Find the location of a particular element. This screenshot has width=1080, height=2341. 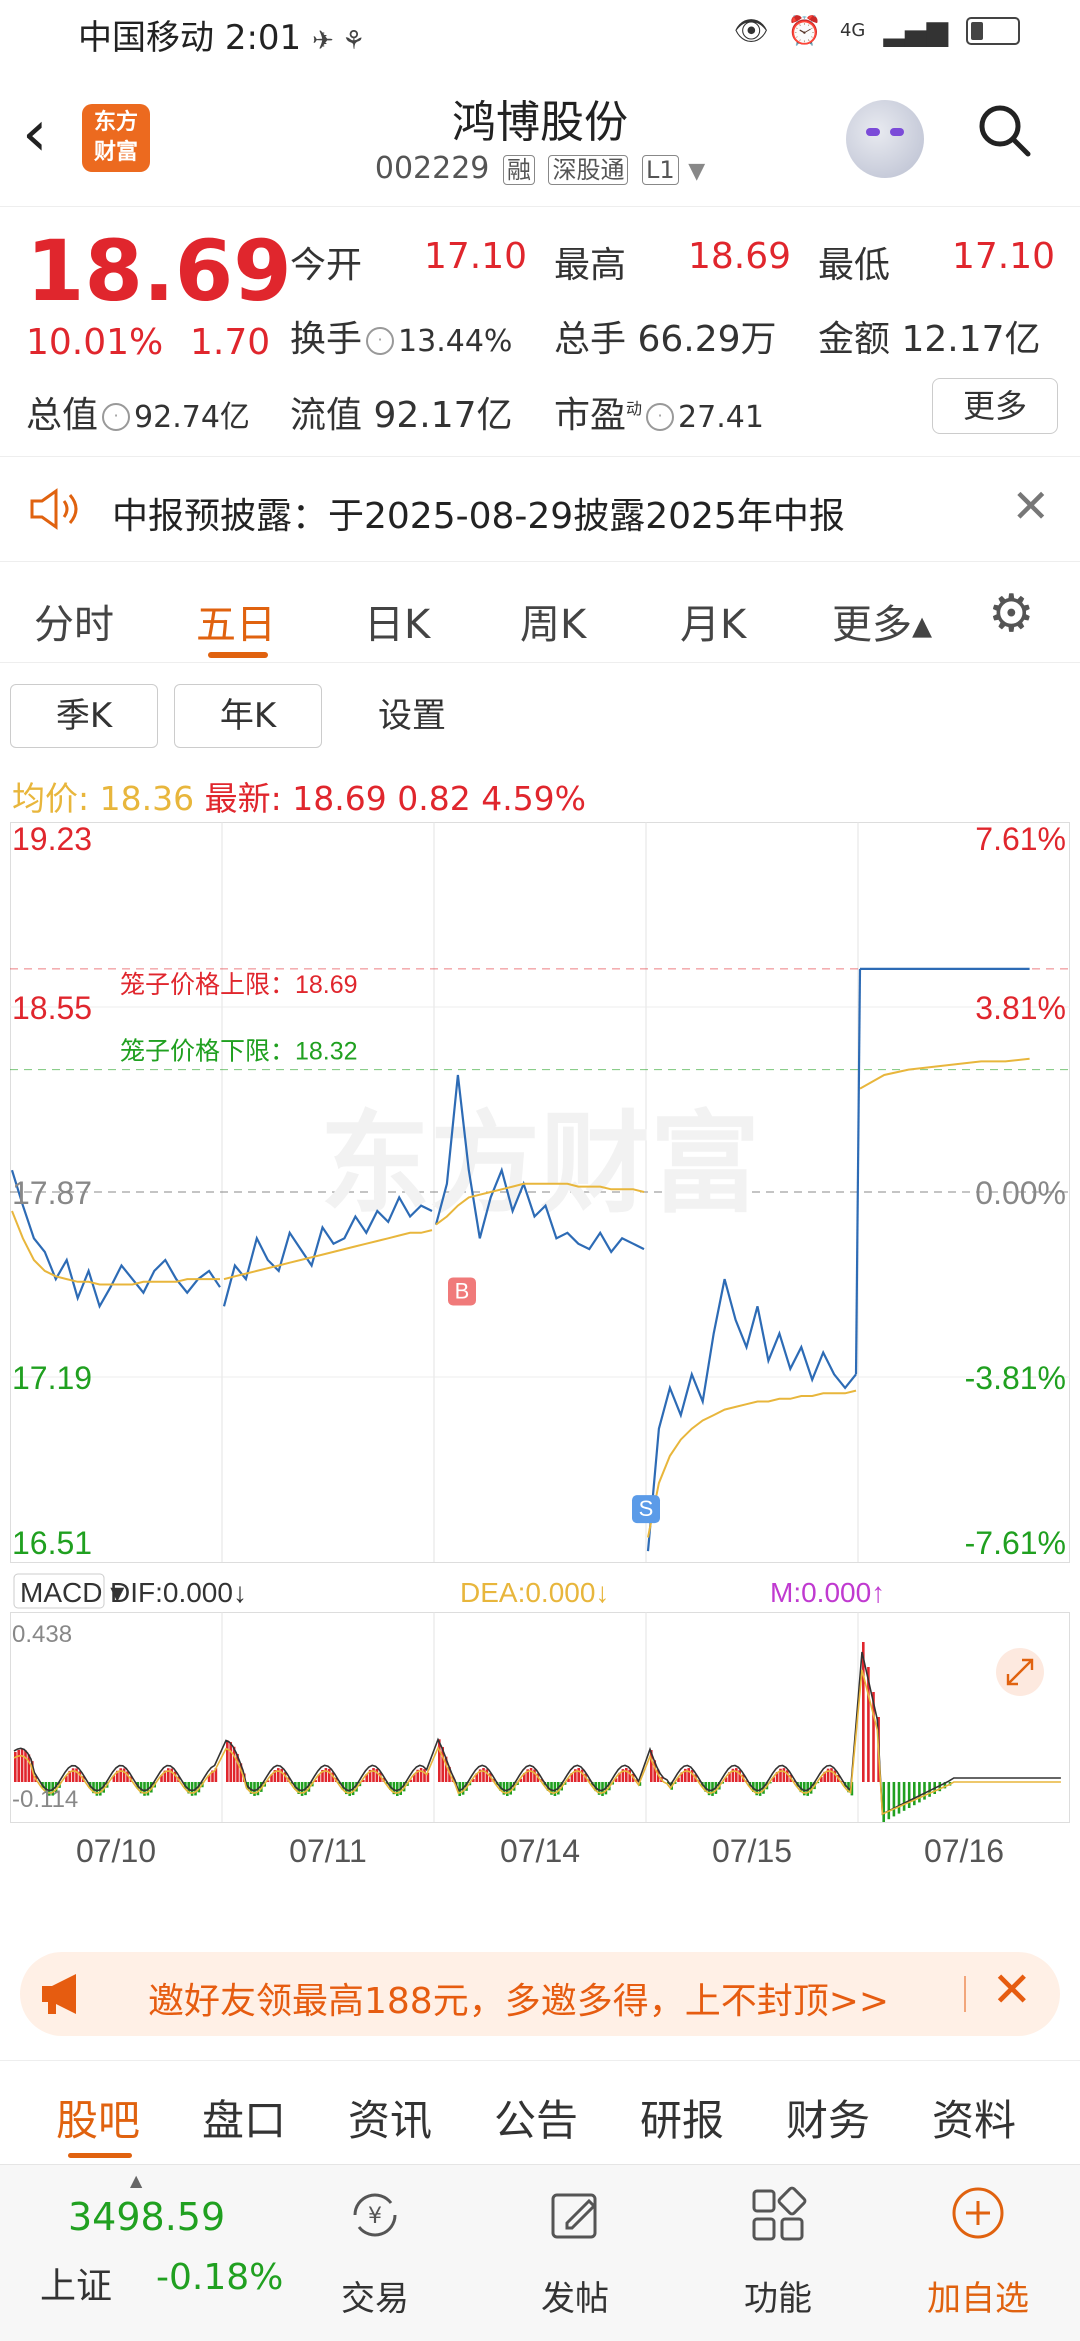

grid-icon is located at coordinates (779, 2213).